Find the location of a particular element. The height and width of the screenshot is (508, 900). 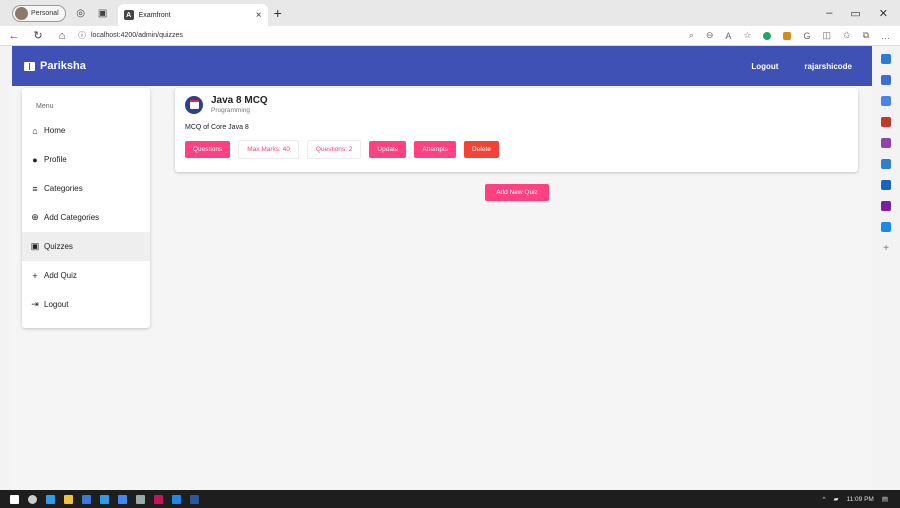

store-taskbar-icon is located at coordinates (86, 499).